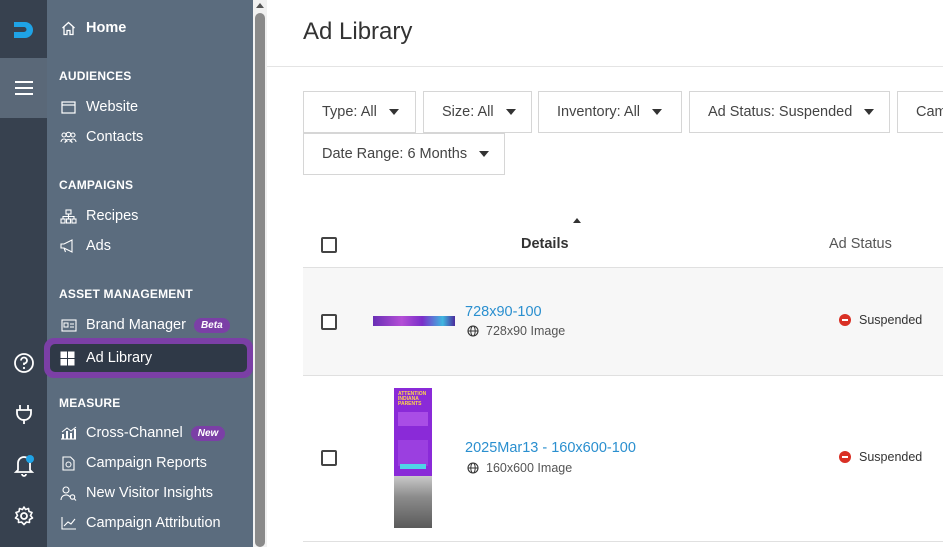 This screenshot has height=547, width=943. Describe the element at coordinates (68, 28) in the screenshot. I see `home-icon` at that location.